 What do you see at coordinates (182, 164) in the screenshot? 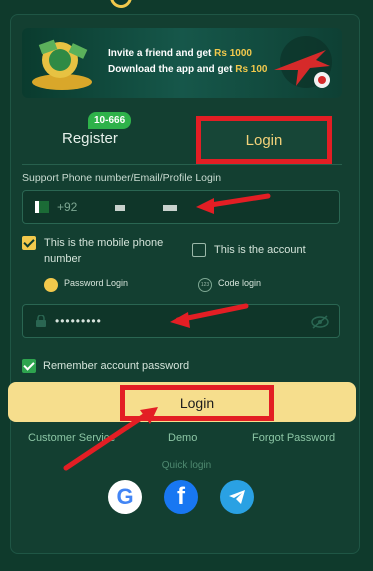
I see `tab-divider` at bounding box center [182, 164].